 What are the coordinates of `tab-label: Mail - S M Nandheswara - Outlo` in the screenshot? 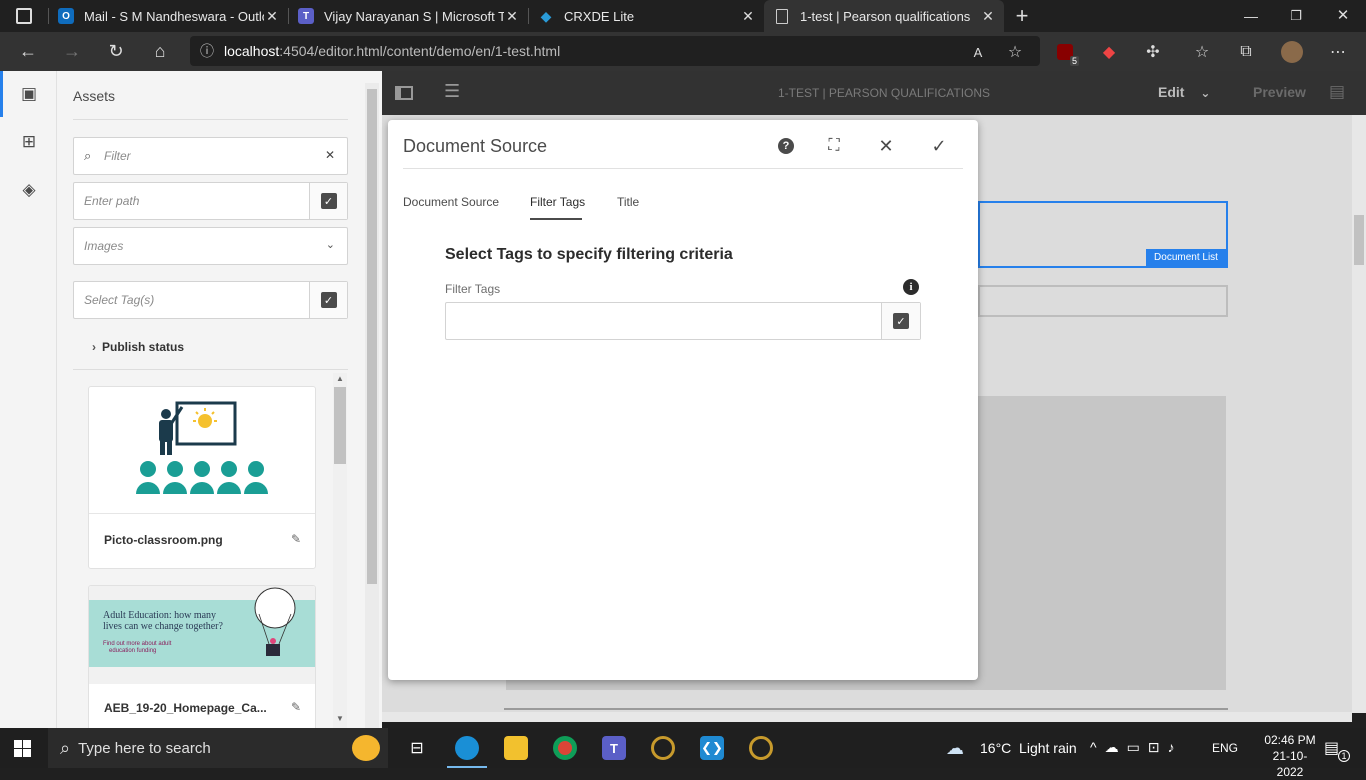 It's located at (174, 16).